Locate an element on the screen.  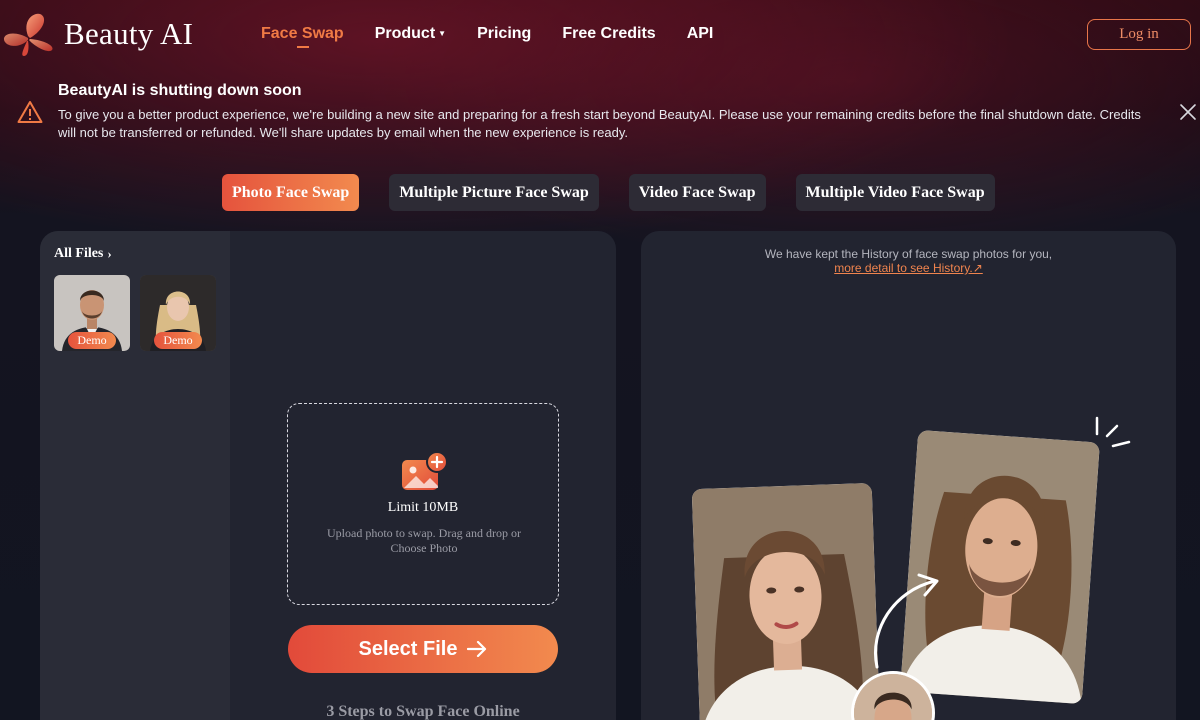
brand-logo: Beauty AI is located at coordinates (96, 34).